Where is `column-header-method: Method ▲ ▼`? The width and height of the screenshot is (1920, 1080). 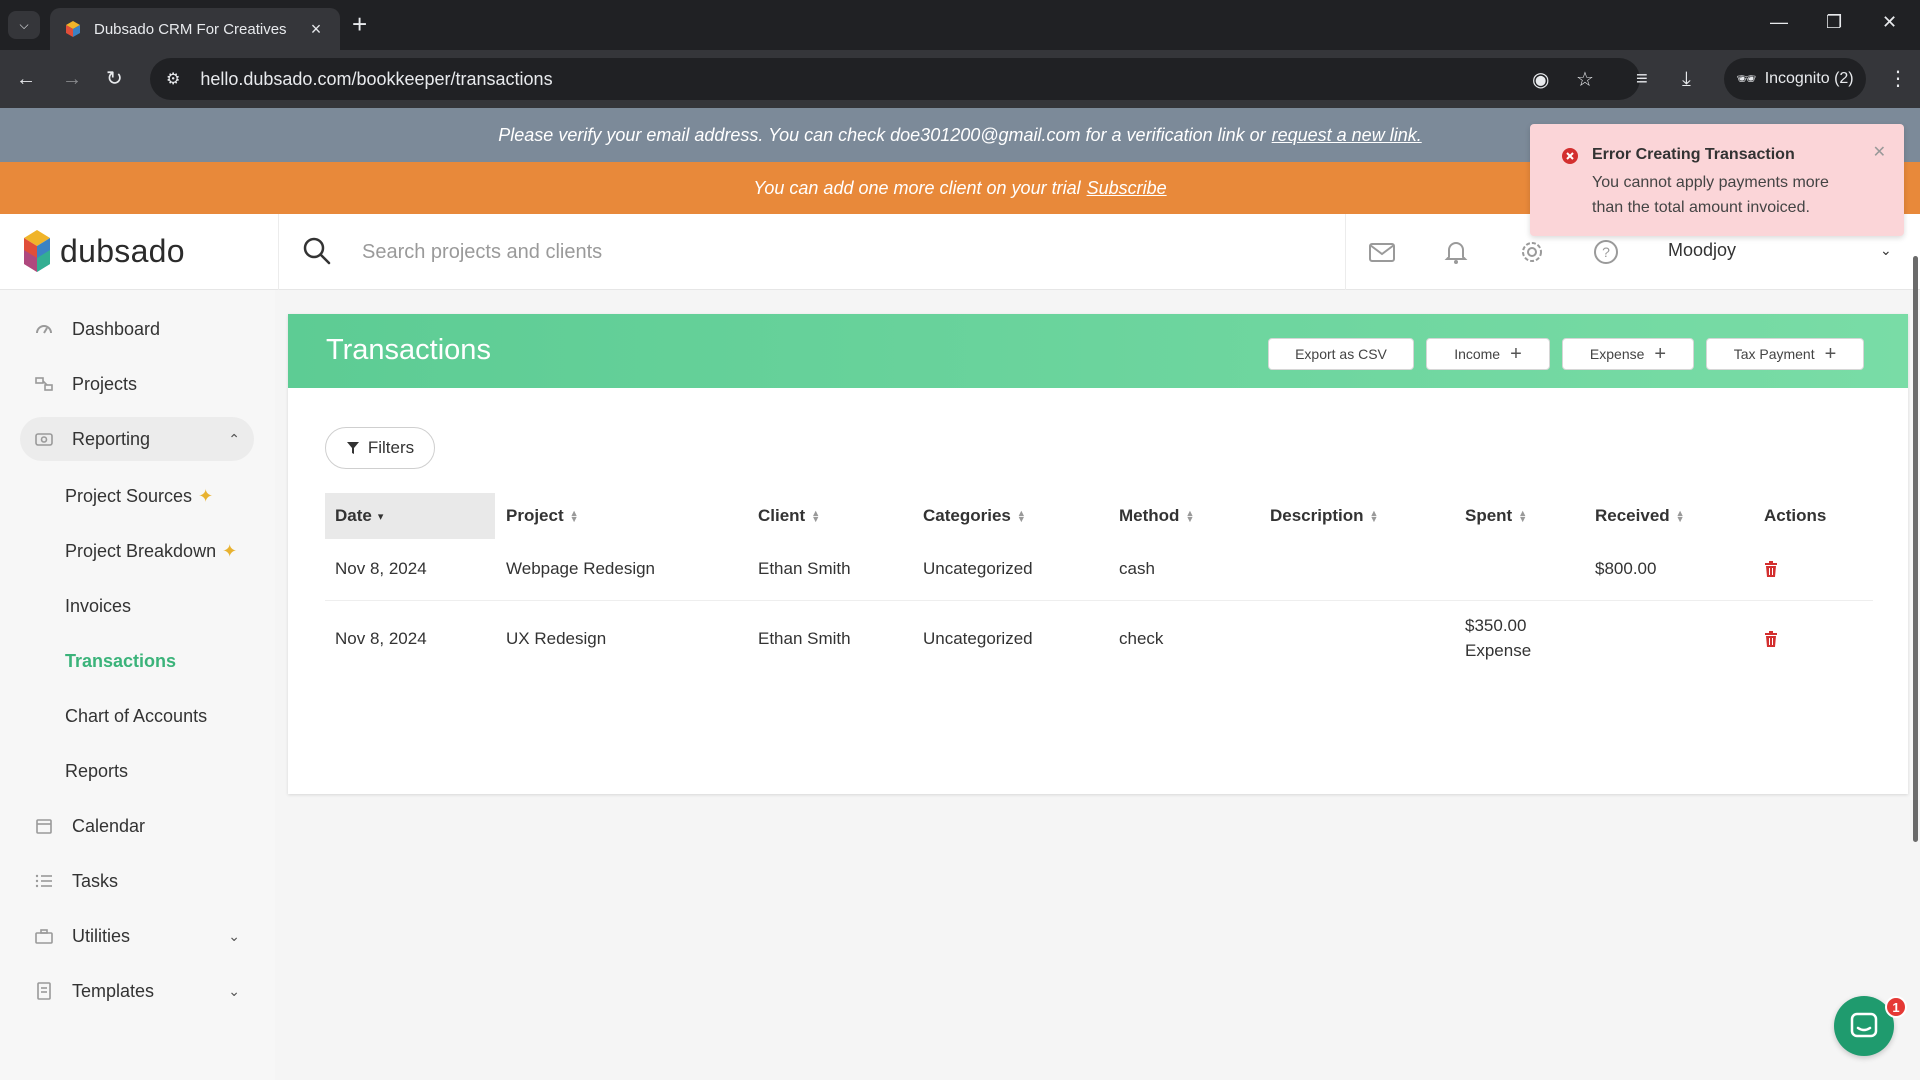 column-header-method: Method ▲ ▼ is located at coordinates (1156, 516).